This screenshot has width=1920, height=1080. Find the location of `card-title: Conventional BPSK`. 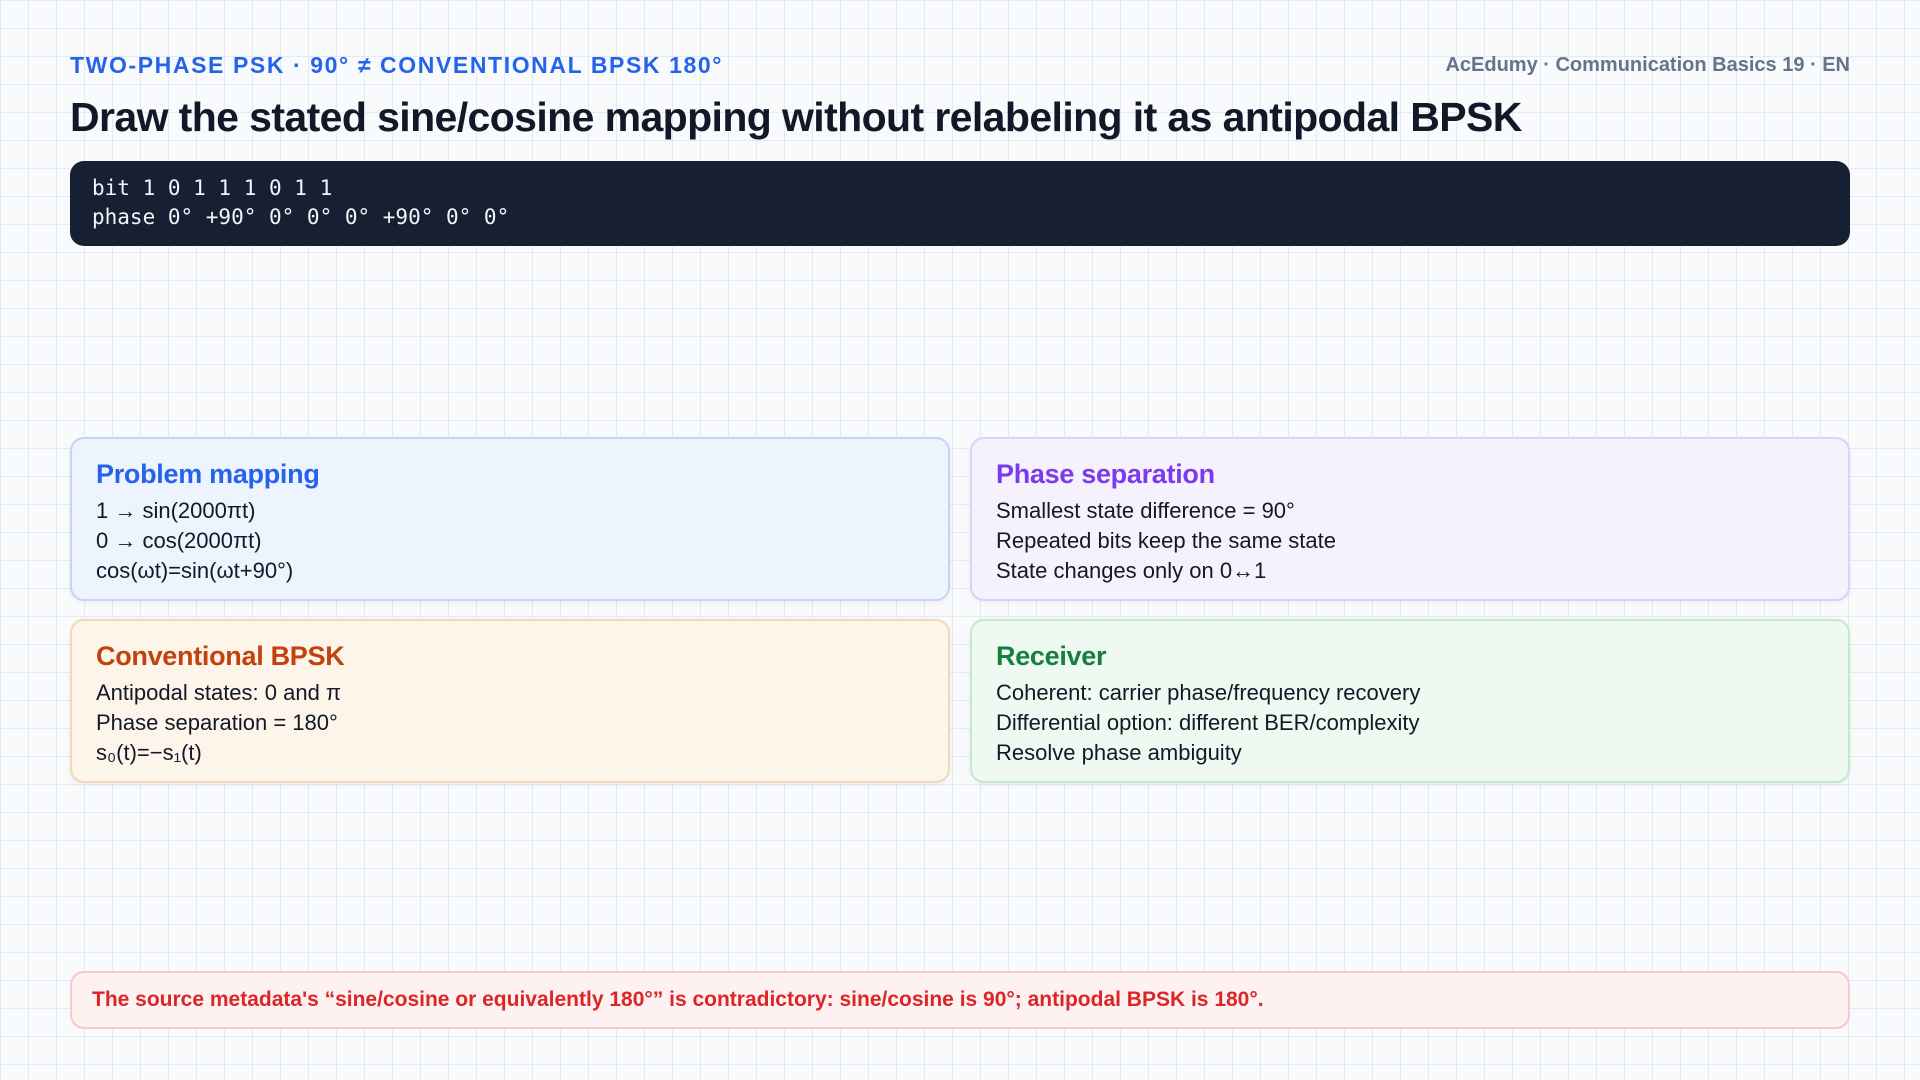

card-title: Conventional BPSK is located at coordinates (220, 656).